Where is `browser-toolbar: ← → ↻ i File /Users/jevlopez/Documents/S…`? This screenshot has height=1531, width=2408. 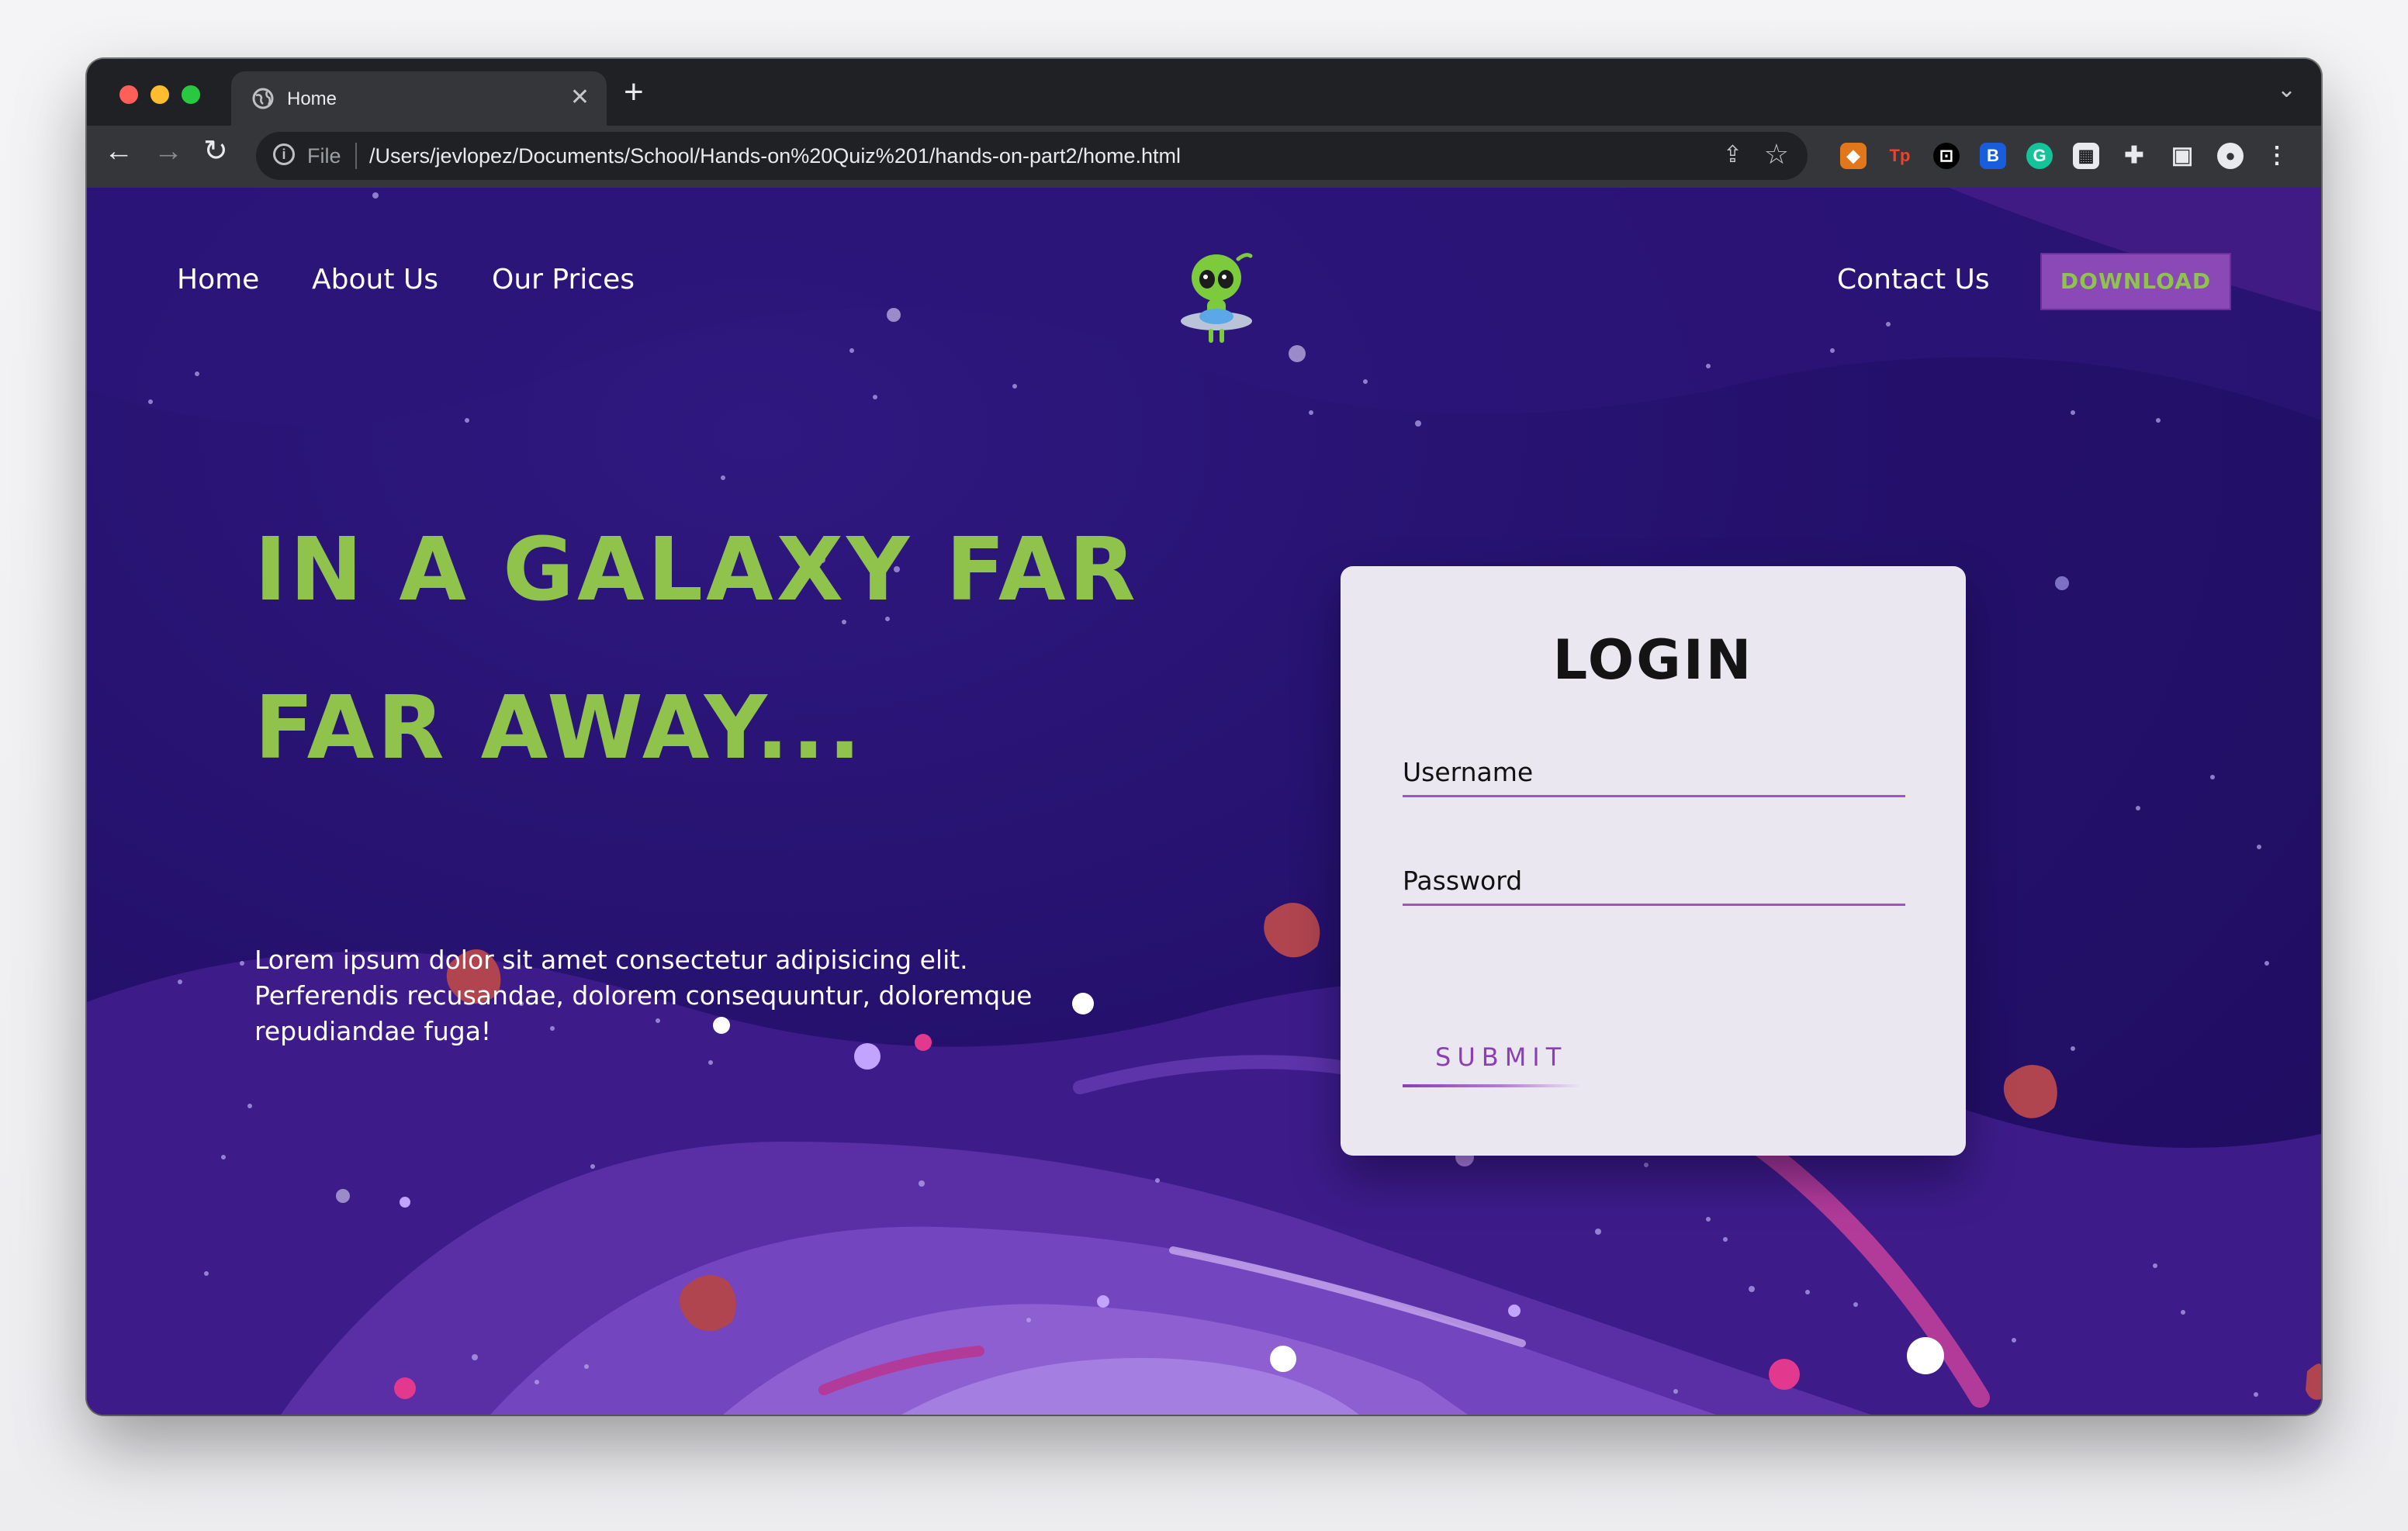
browser-toolbar: ← → ↻ i File /Users/jevlopez/Documents/S… is located at coordinates (1204, 157).